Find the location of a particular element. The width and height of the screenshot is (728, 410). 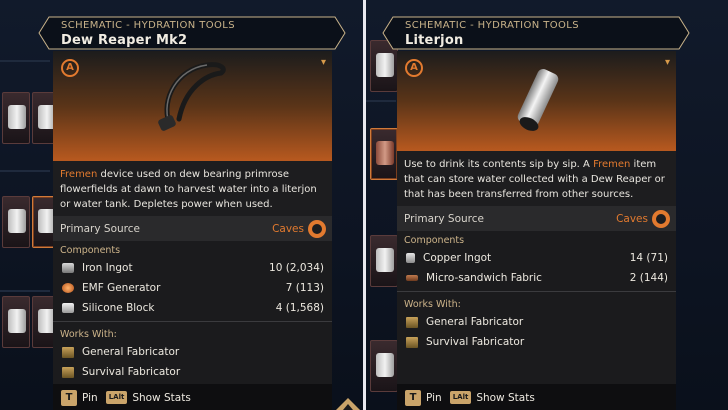

component-qty: 4 (1,568) is located at coordinates (299, 308).